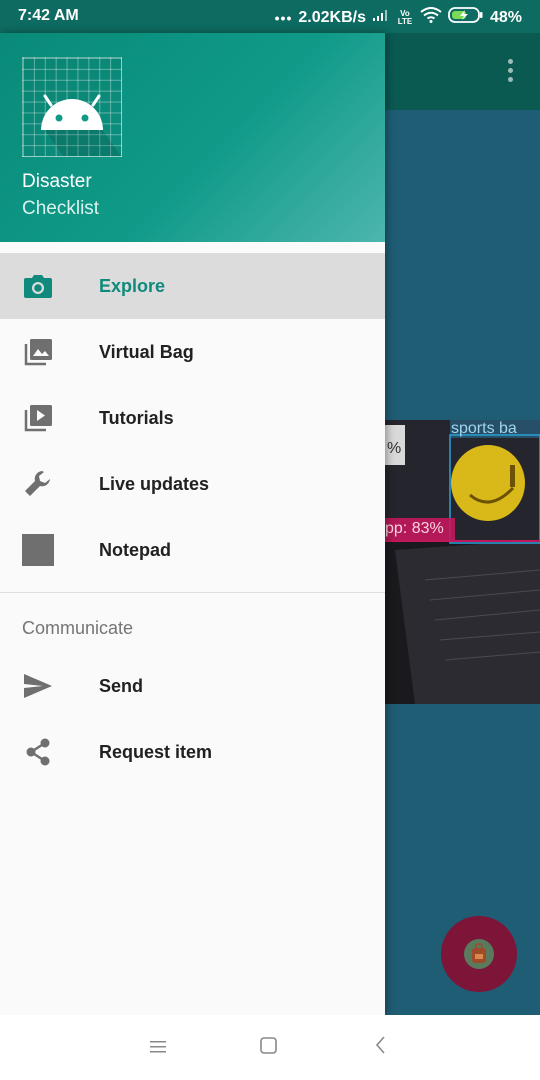  Describe the element at coordinates (38, 484) in the screenshot. I see `wrench-icon` at that location.